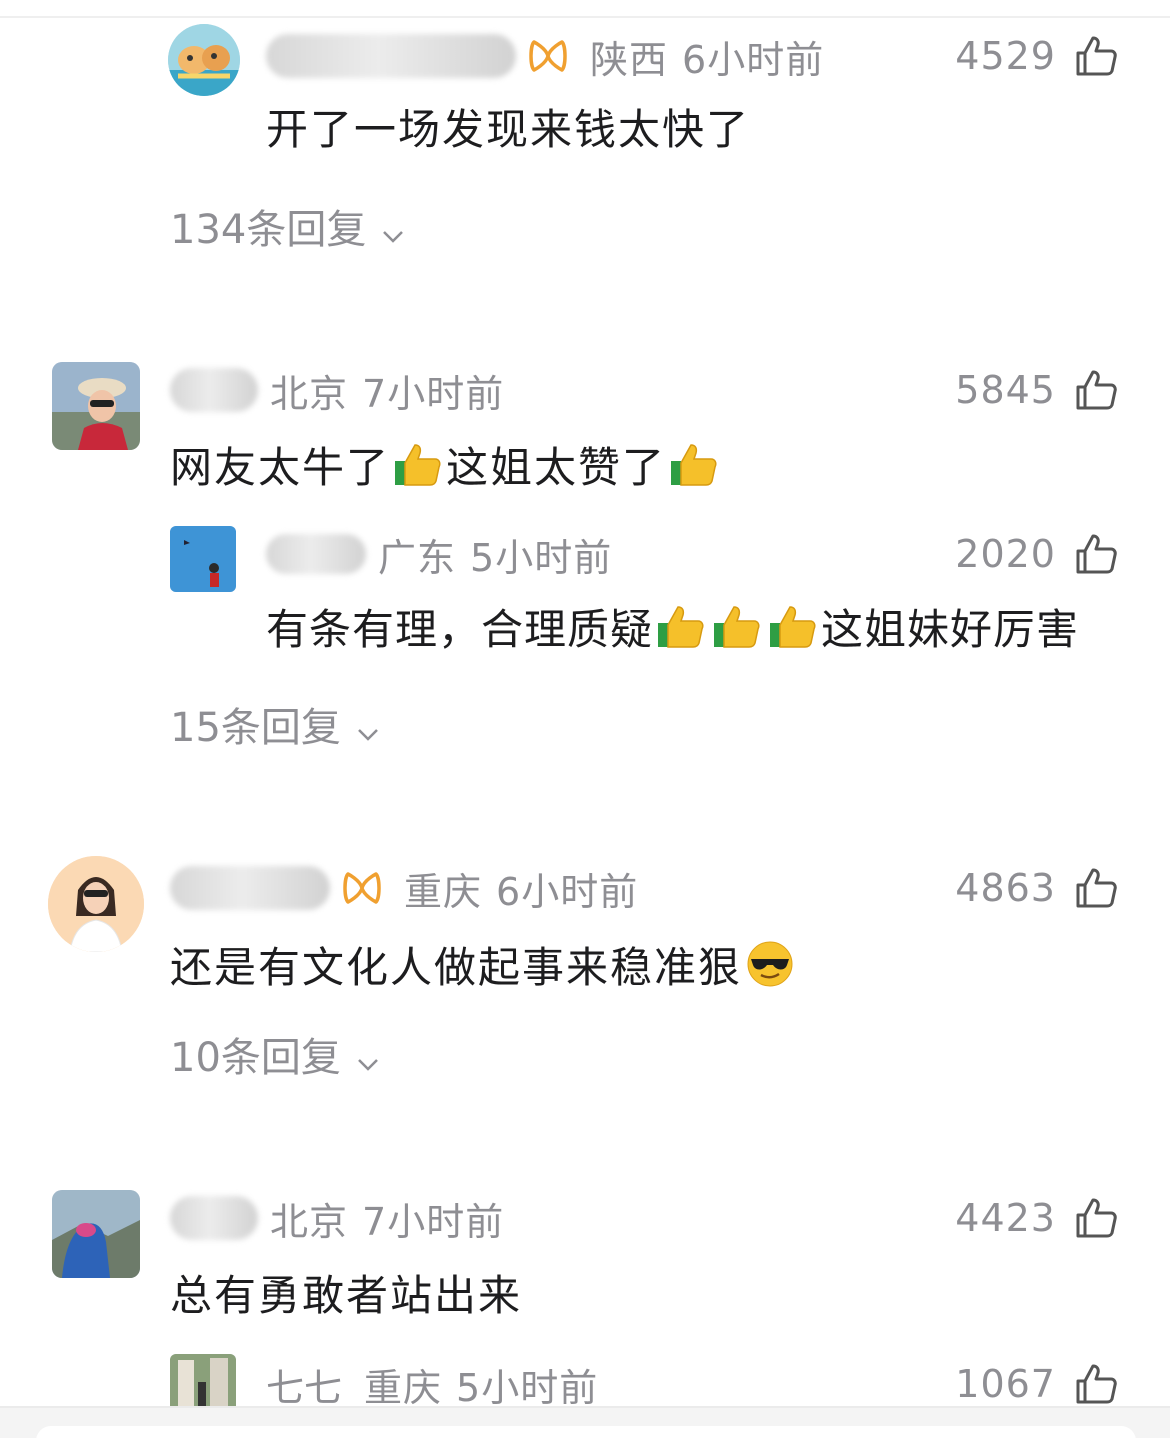  Describe the element at coordinates (586, 1432) in the screenshot. I see `comment-input-field` at that location.